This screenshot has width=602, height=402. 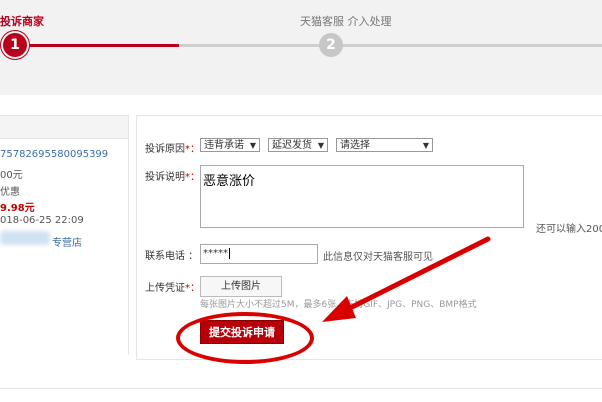 What do you see at coordinates (301, 388) in the screenshot?
I see `bottom-divider` at bounding box center [301, 388].